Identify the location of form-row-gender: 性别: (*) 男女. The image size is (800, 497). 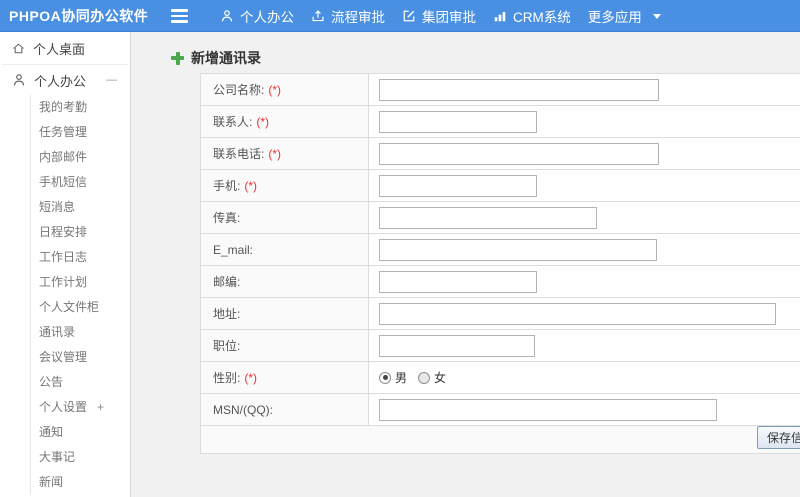
(500, 378).